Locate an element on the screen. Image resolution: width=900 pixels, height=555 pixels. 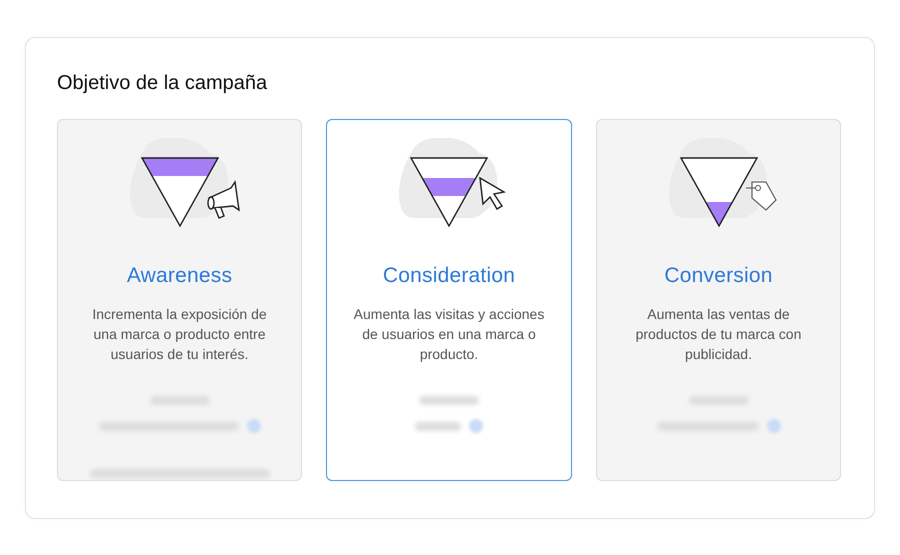
megaphone-icon is located at coordinates (223, 199).